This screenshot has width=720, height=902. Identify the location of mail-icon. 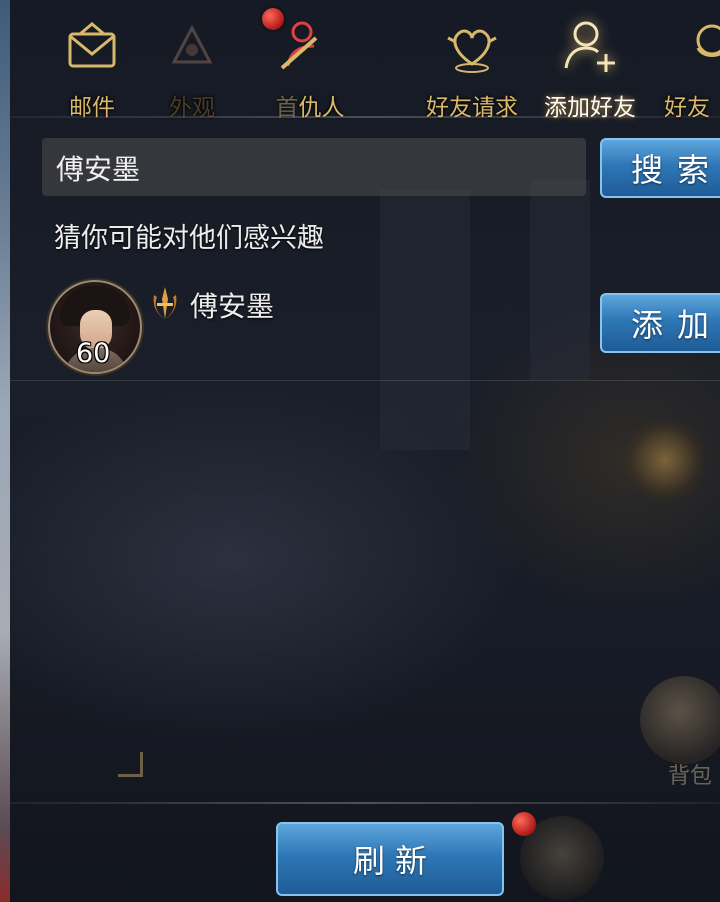
(92, 45).